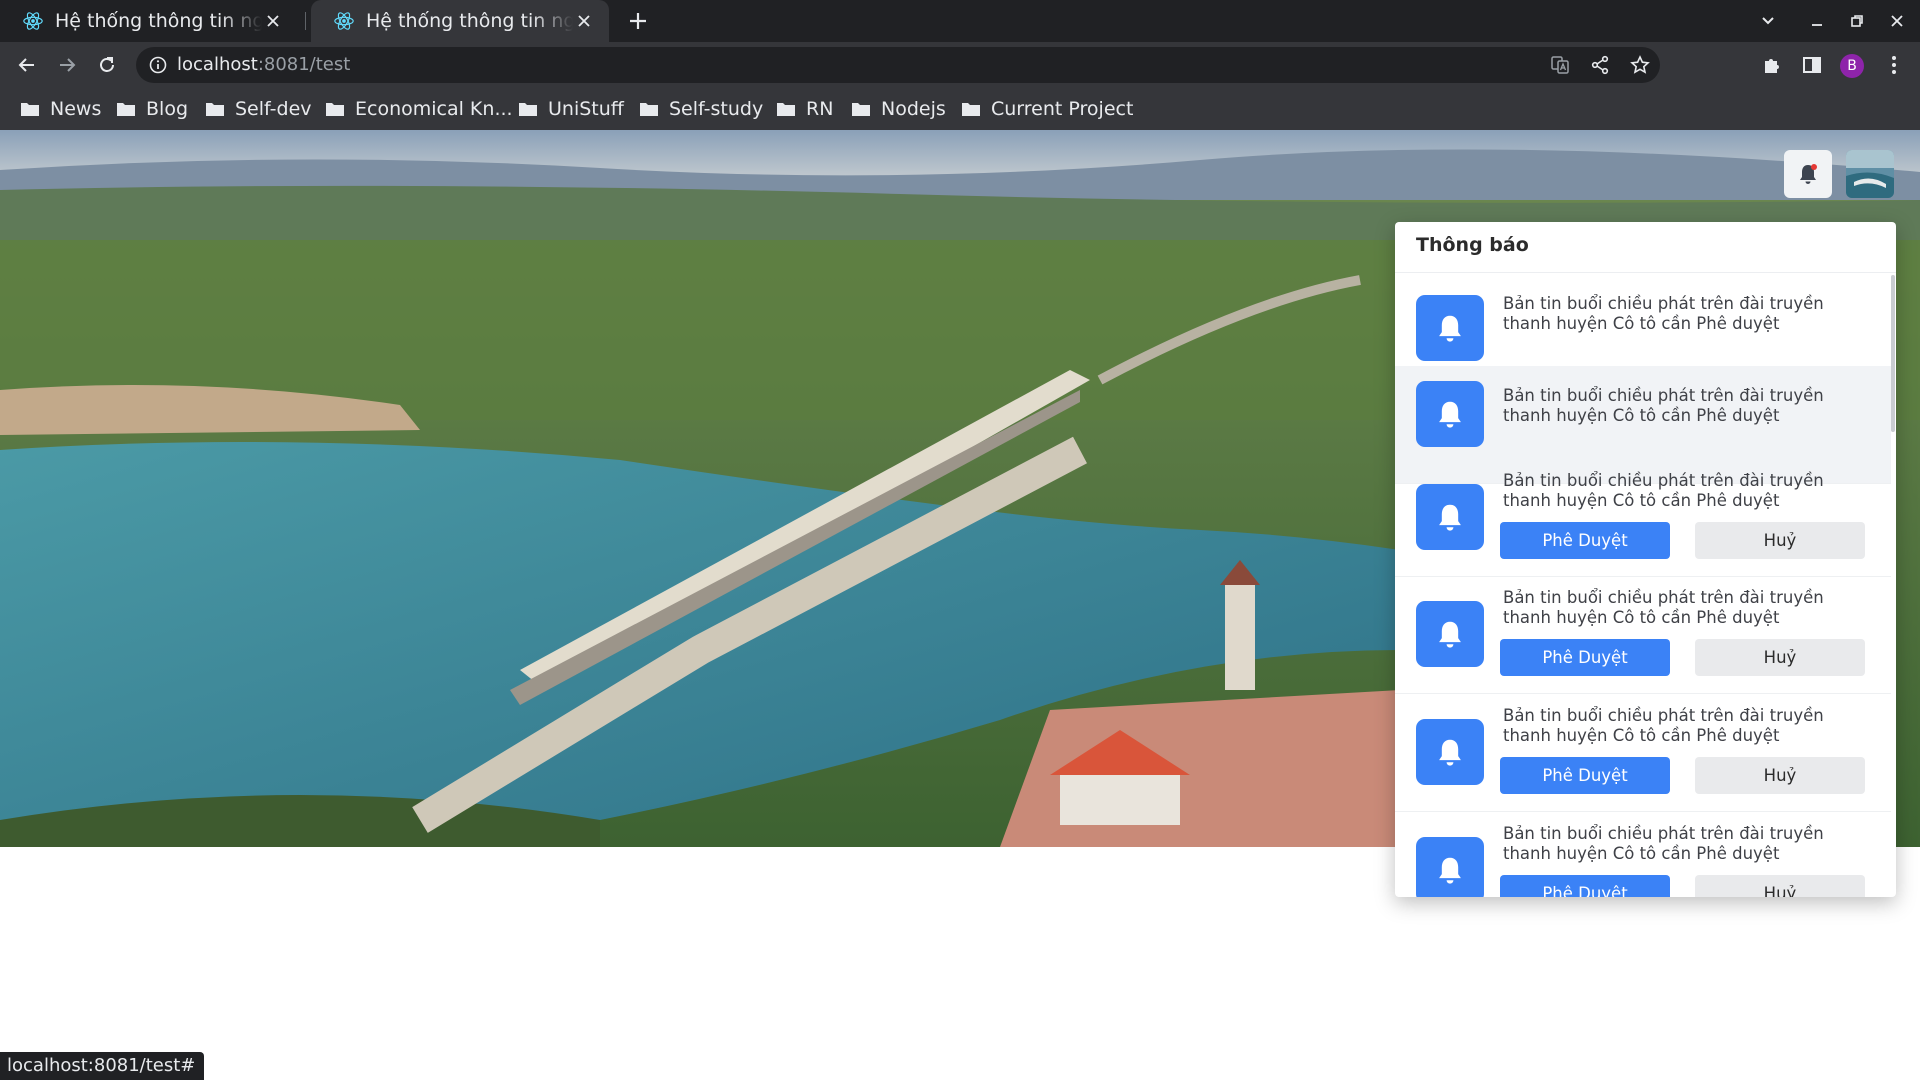 This screenshot has width=1920, height=1080. I want to click on extensions-puzzle-icon, so click(1772, 65).